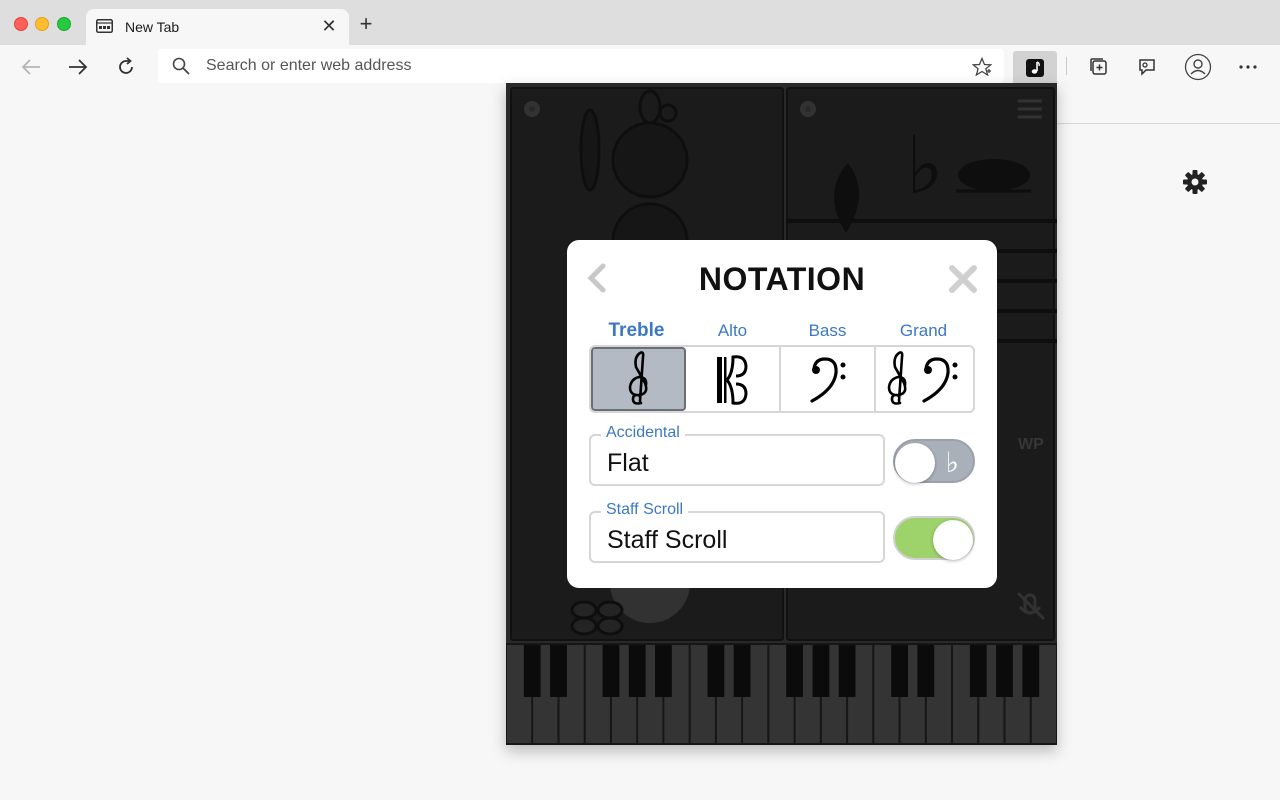 Image resolution: width=1280 pixels, height=800 pixels. Describe the element at coordinates (645, 510) in the screenshot. I see `staff-scroll-legend: Staff Scroll` at that location.